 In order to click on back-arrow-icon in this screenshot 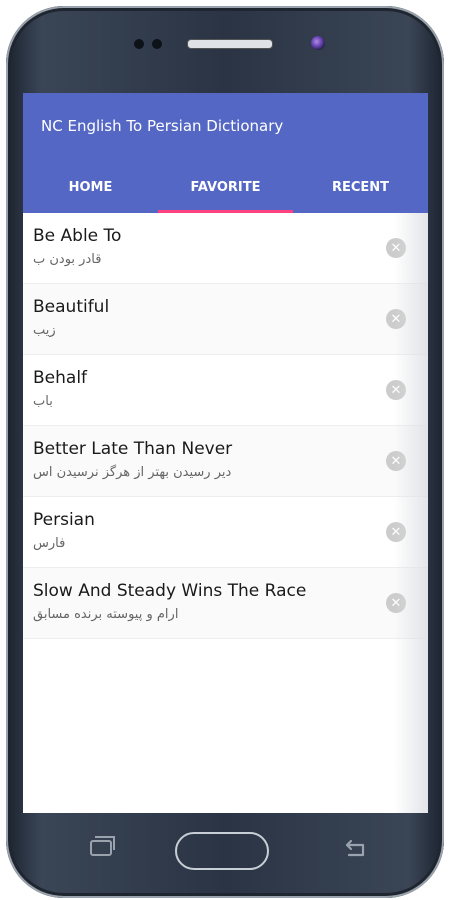, I will do `click(353, 850)`.